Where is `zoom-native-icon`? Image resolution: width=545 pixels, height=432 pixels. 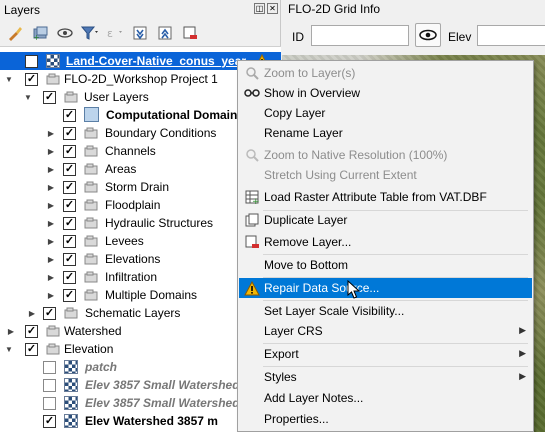
zoom-native-icon is located at coordinates (252, 155).